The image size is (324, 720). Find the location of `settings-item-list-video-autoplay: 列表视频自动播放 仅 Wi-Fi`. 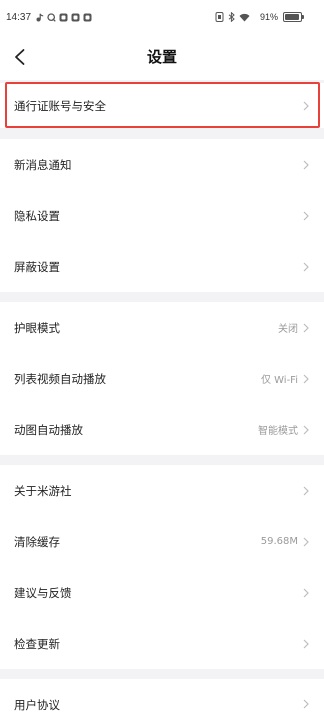

settings-item-list-video-autoplay: 列表视频自动播放 仅 Wi-Fi is located at coordinates (162, 378).